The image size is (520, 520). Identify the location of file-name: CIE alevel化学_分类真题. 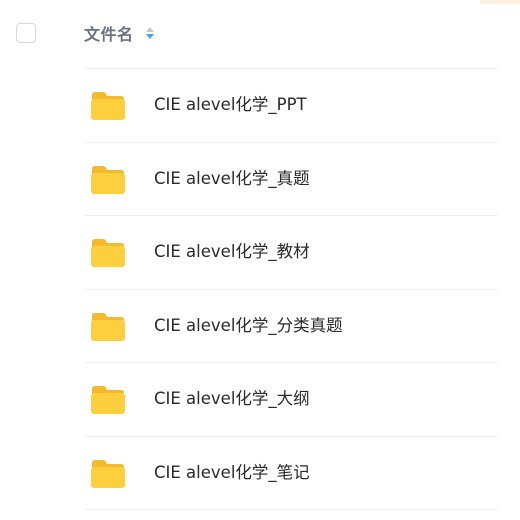
(248, 326).